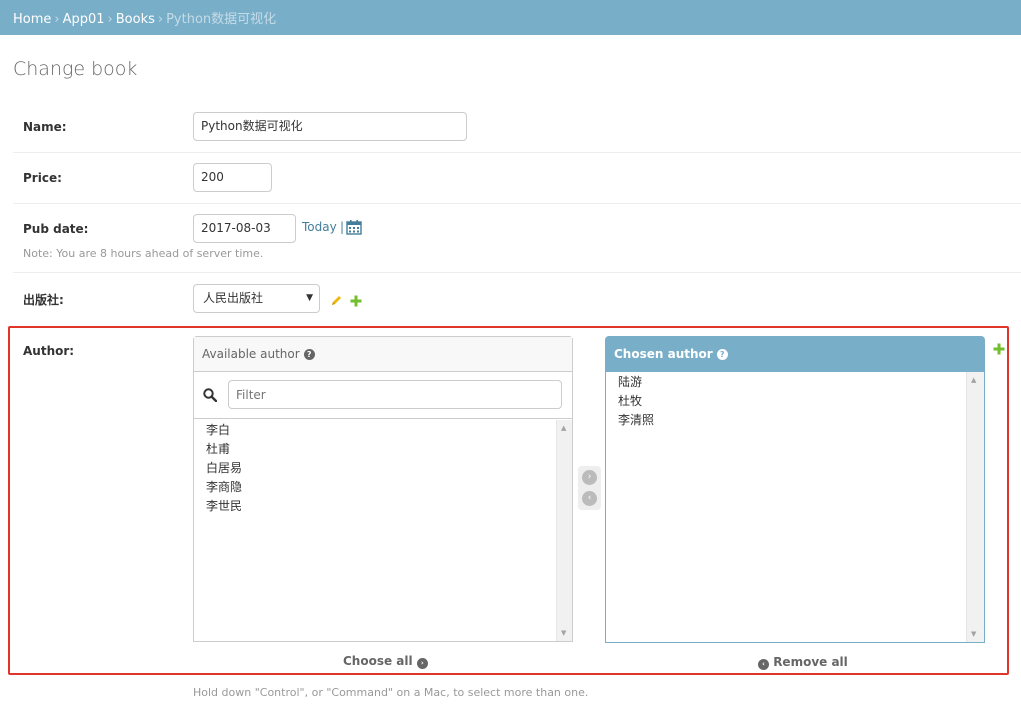 The width and height of the screenshot is (1021, 707). Describe the element at coordinates (49, 351) in the screenshot. I see `author-label: Author:` at that location.